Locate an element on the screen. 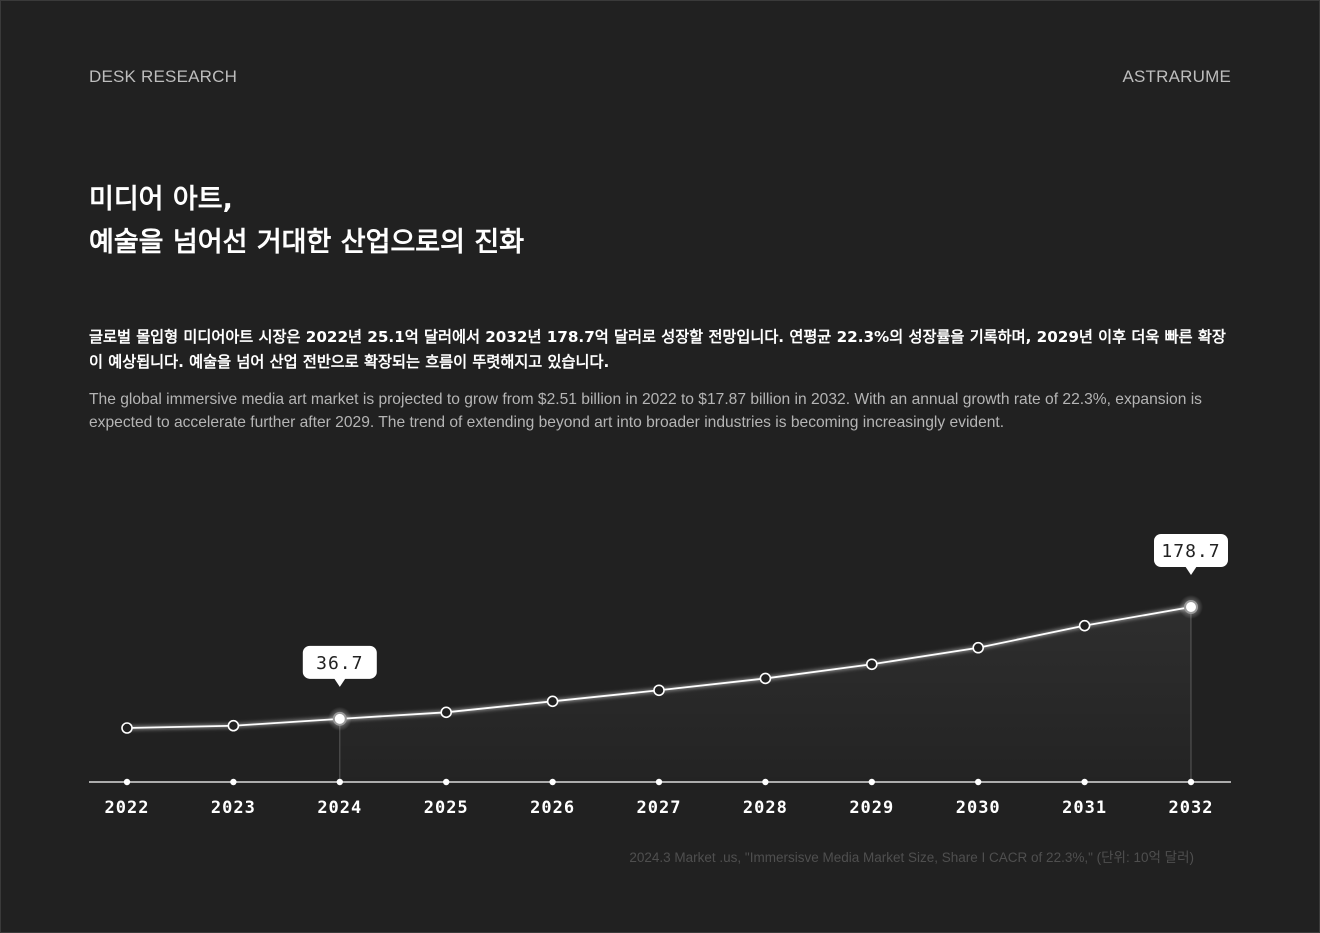 The width and height of the screenshot is (1320, 933). title-line-1: 미디어 아트, is located at coordinates (161, 199).